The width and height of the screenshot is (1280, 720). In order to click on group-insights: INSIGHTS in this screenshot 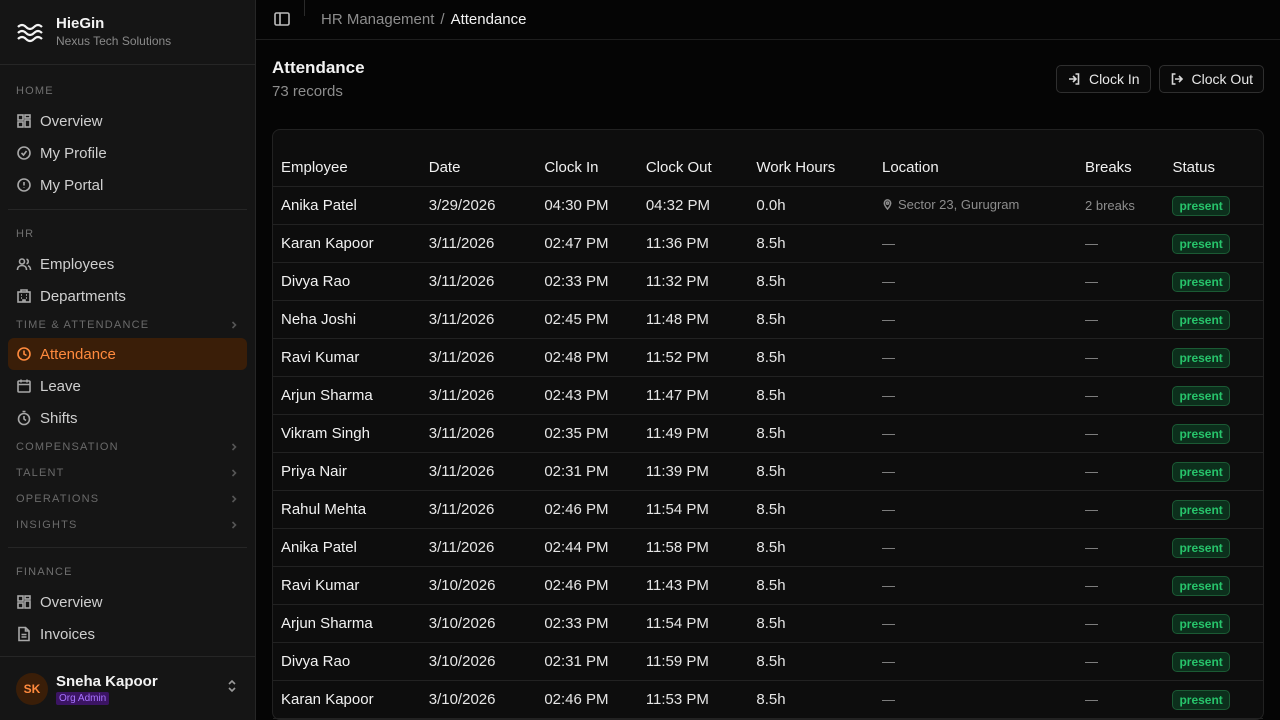, I will do `click(127, 525)`.